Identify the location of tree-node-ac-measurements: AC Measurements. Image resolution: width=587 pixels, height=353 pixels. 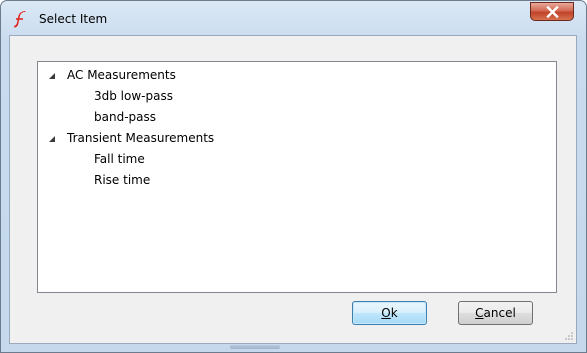
(297, 75).